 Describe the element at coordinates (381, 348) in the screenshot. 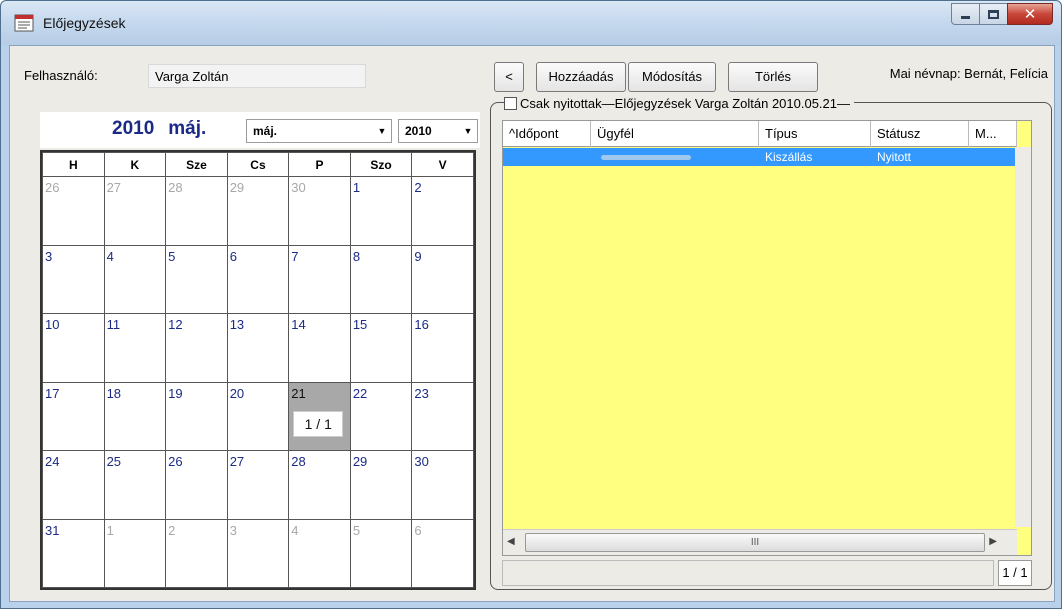

I see `calendar-day: 15` at that location.